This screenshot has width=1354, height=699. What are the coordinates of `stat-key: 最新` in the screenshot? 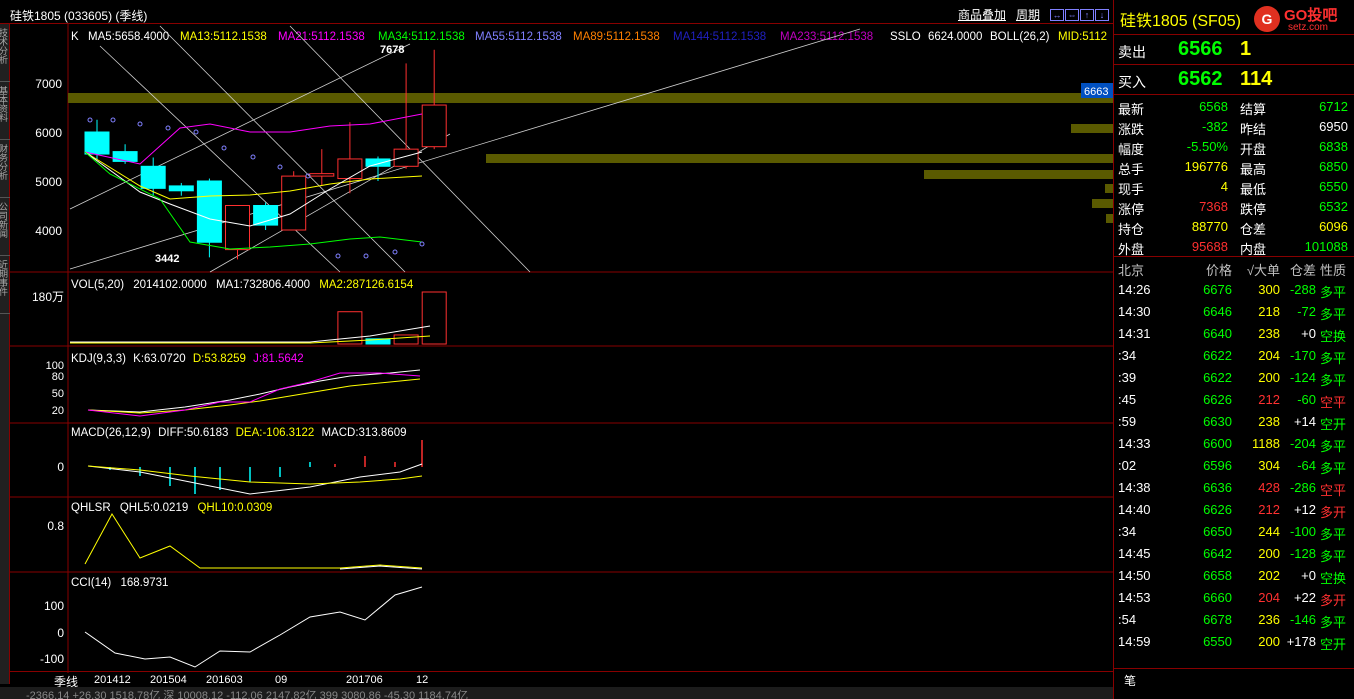 It's located at (1131, 109).